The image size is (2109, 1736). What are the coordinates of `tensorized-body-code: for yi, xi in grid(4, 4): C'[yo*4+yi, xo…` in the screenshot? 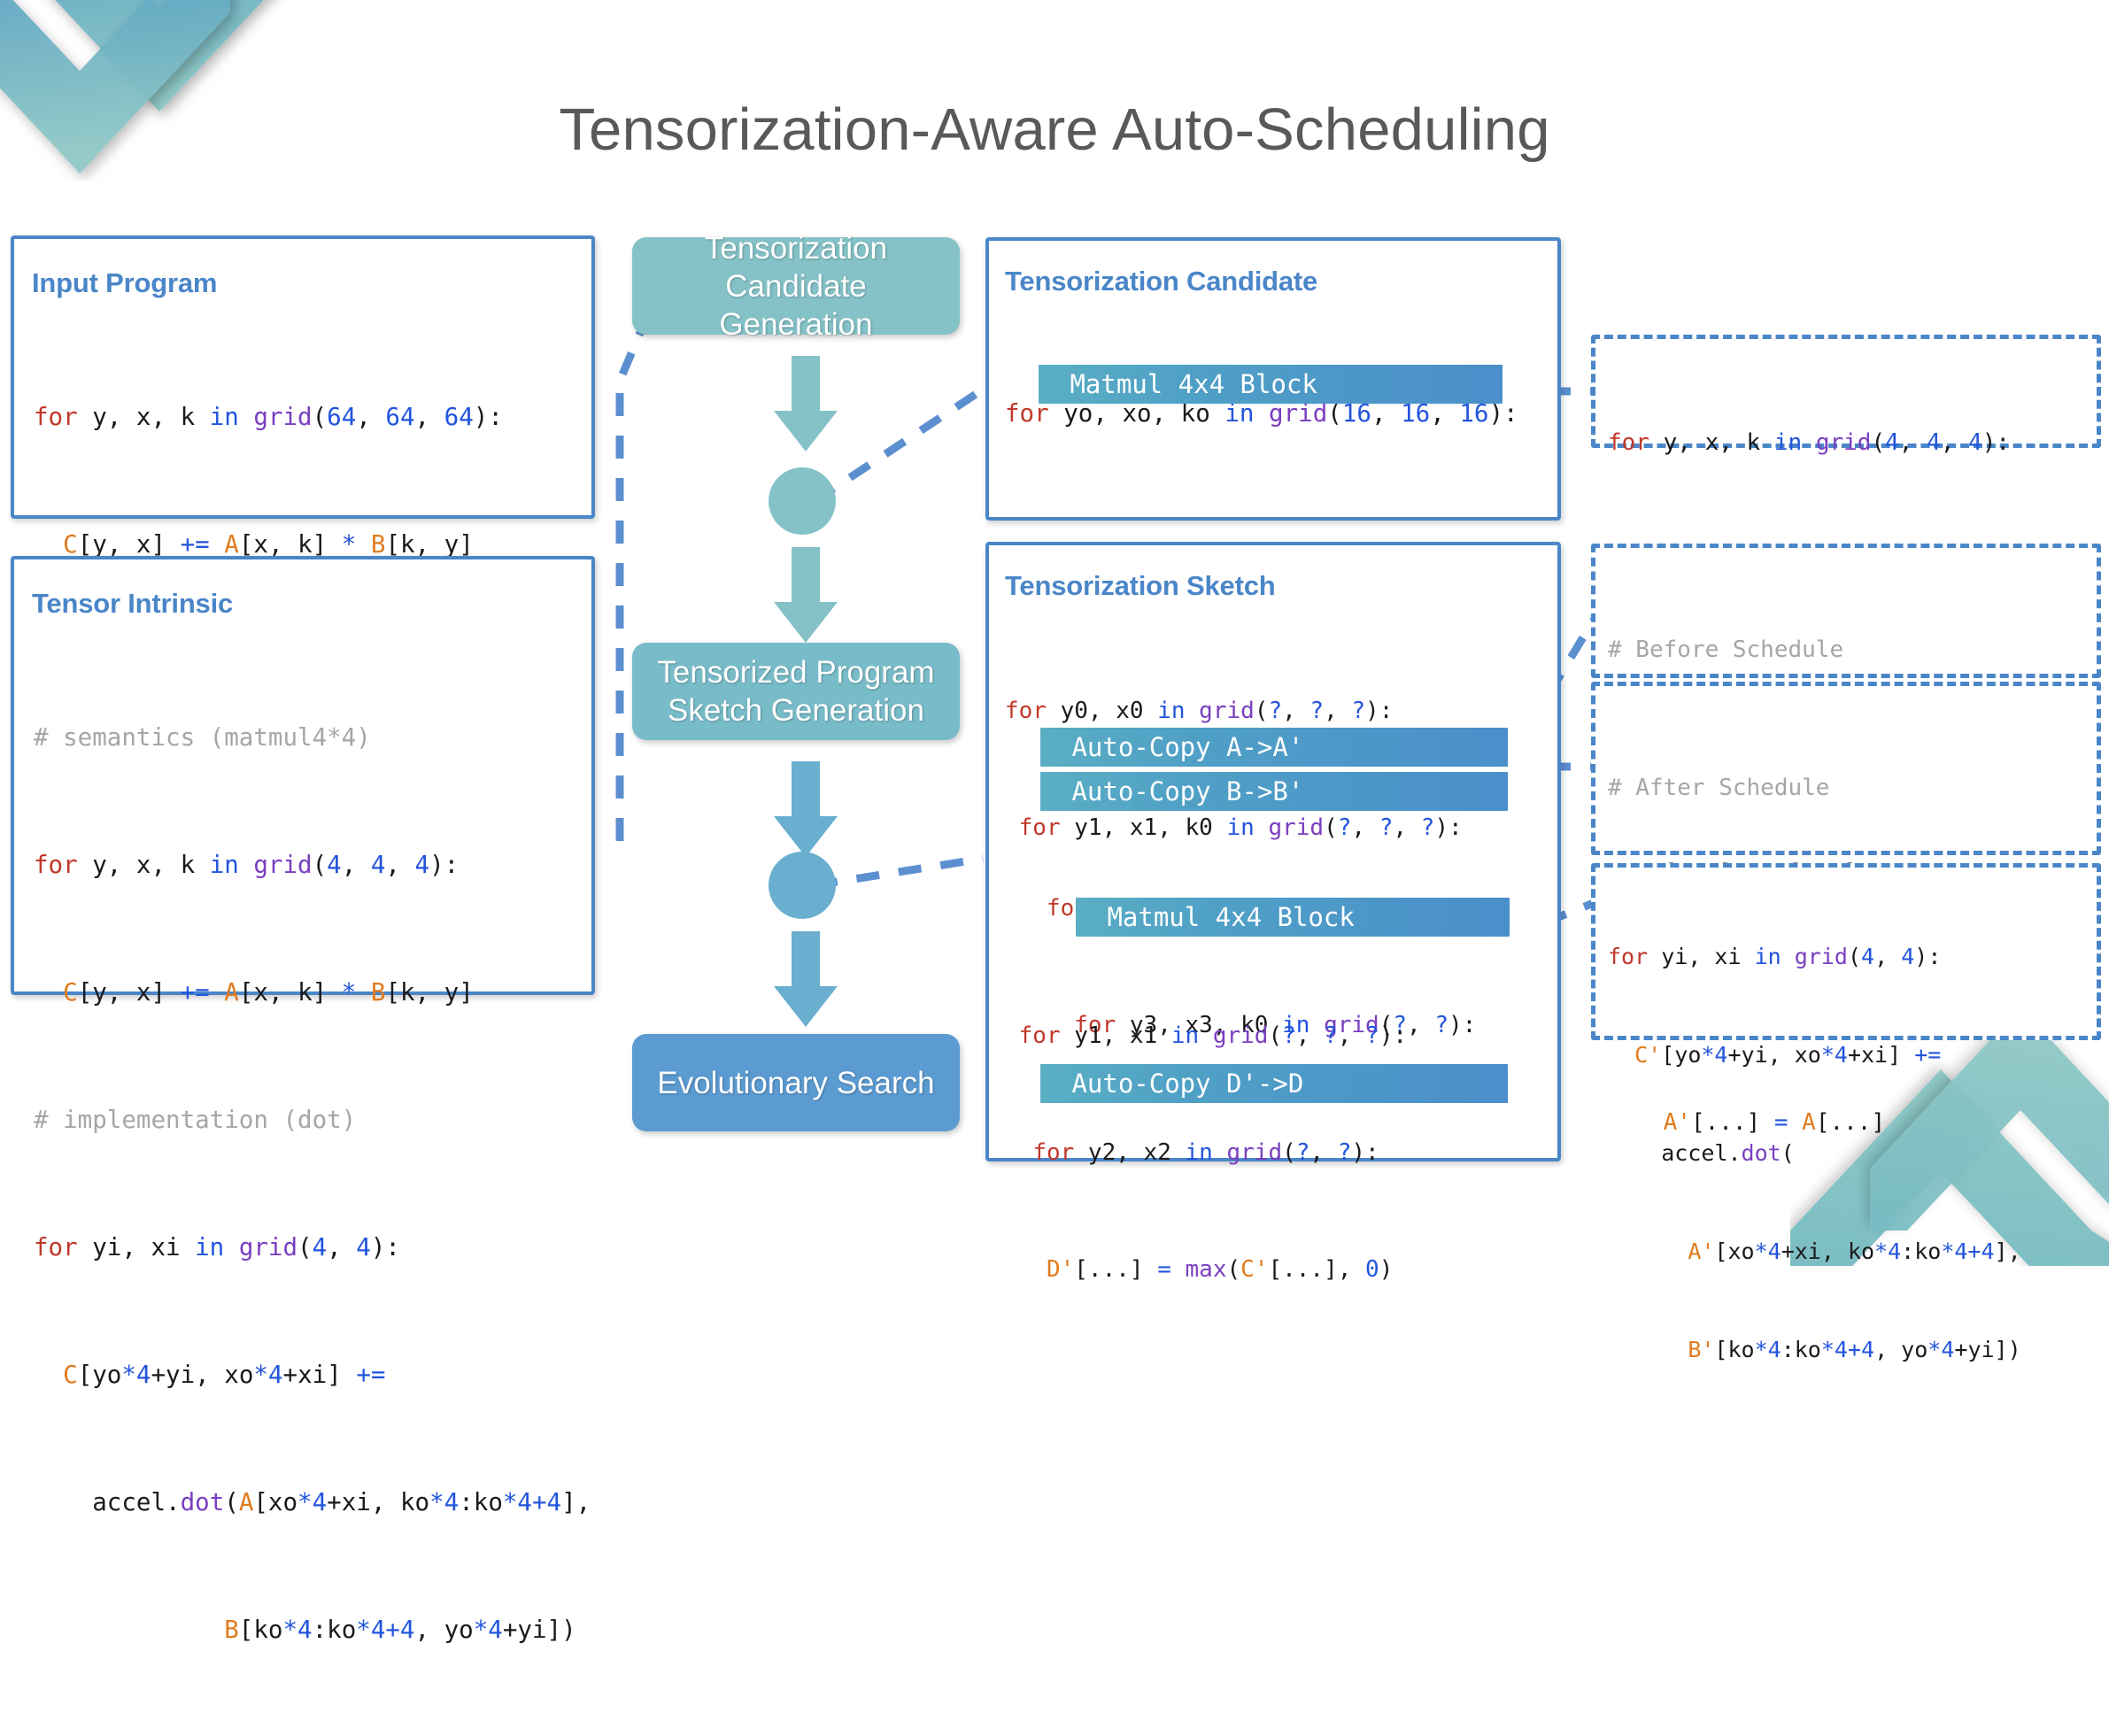 It's located at (1814, 1153).